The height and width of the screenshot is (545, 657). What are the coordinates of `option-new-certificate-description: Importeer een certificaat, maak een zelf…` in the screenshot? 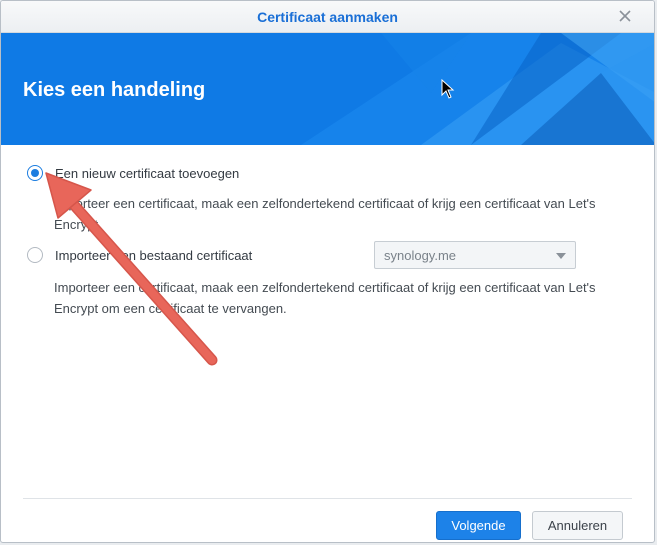 It's located at (325, 214).